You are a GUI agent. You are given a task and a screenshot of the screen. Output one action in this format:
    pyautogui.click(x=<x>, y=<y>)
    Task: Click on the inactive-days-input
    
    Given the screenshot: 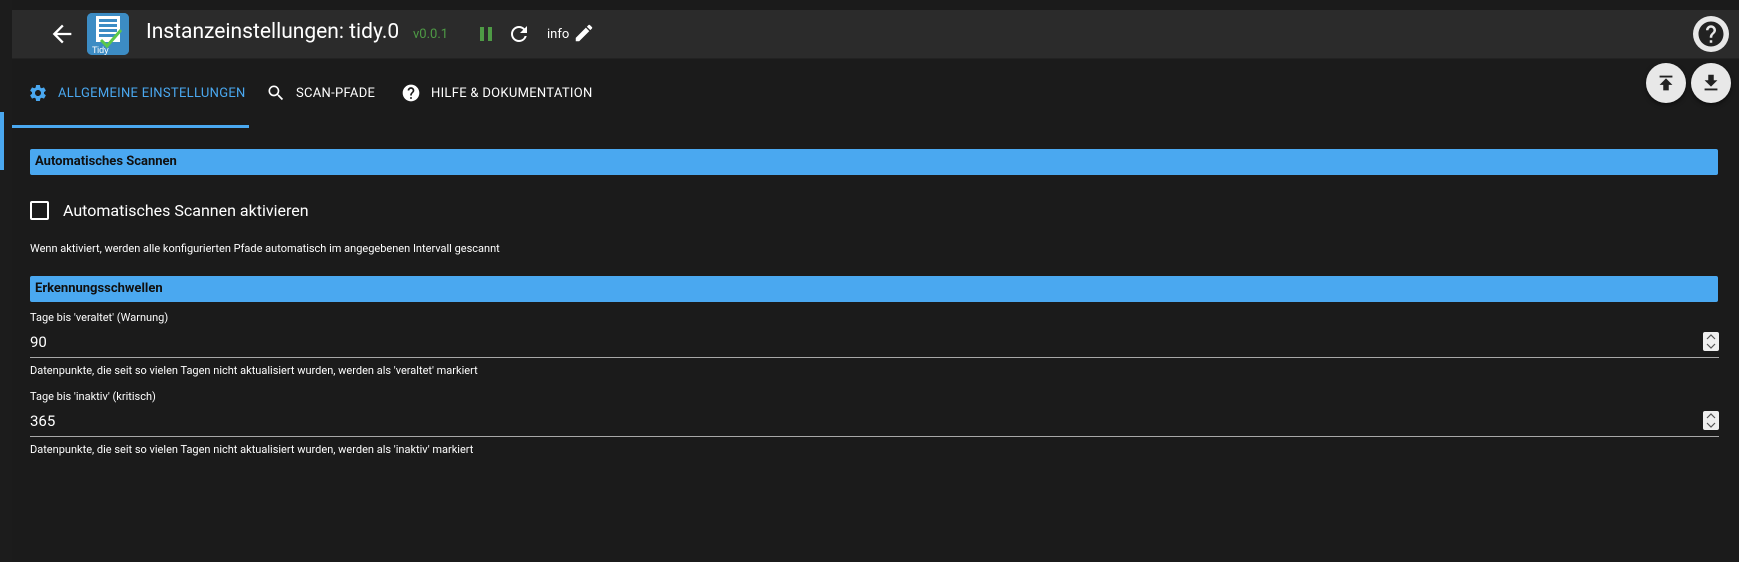 What is the action you would take?
    pyautogui.click(x=830, y=421)
    